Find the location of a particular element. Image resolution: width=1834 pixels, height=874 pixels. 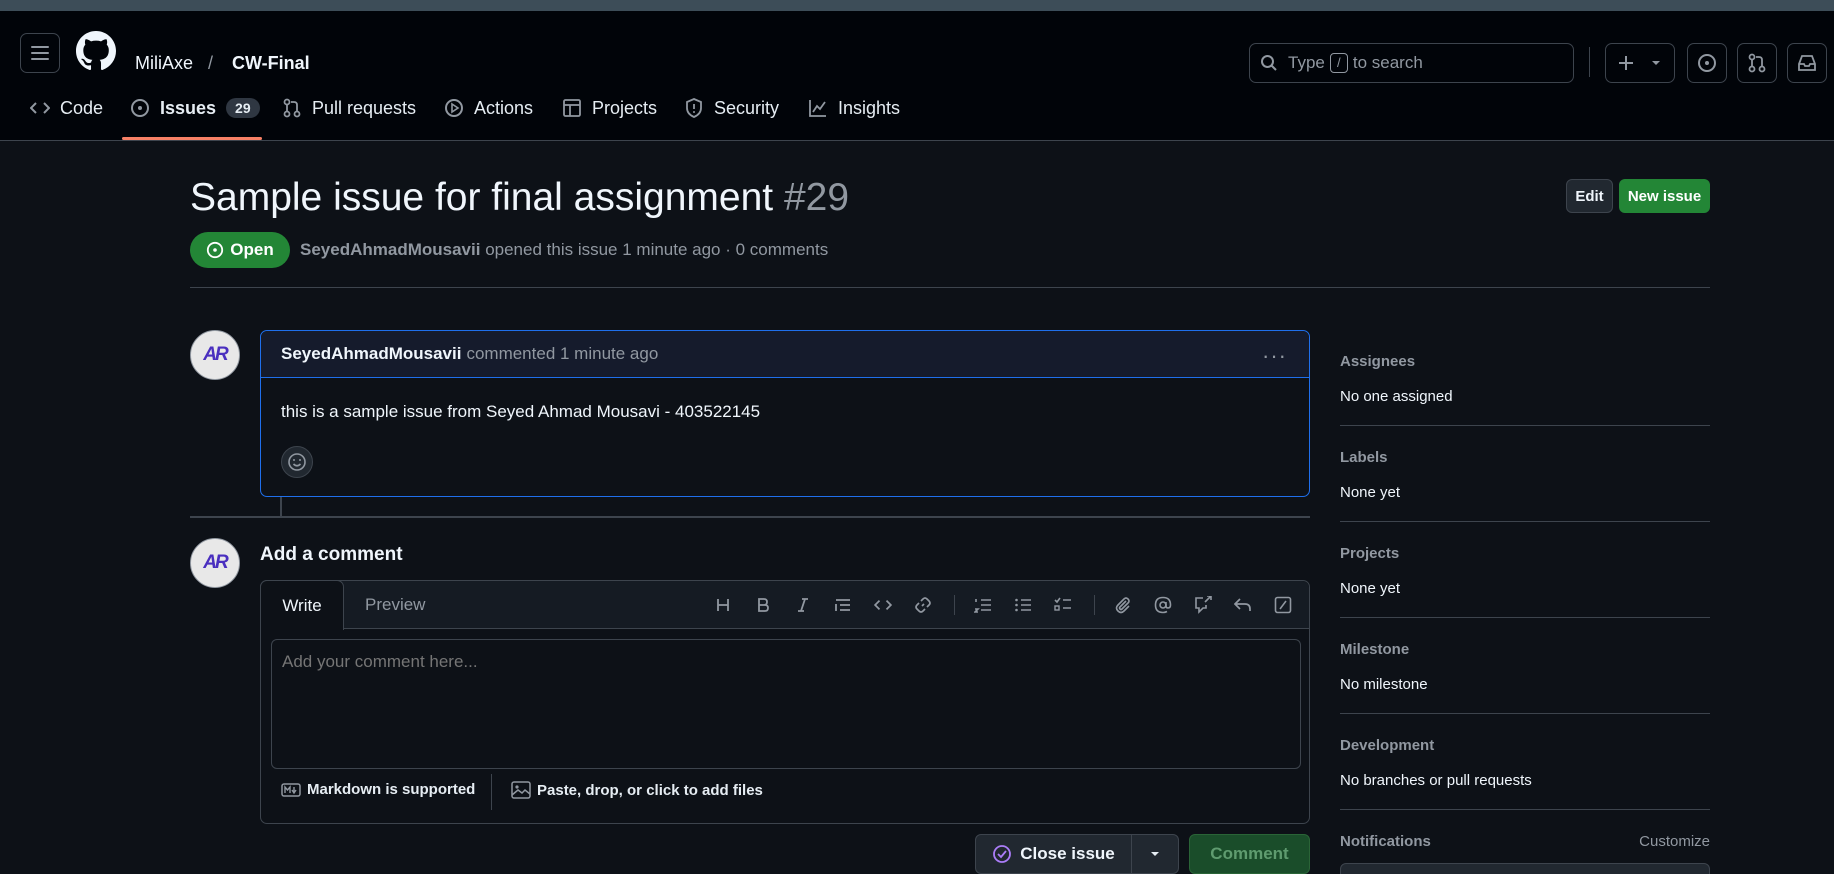

sidebar-assignees: Assignees No one assigned is located at coordinates (1525, 379).